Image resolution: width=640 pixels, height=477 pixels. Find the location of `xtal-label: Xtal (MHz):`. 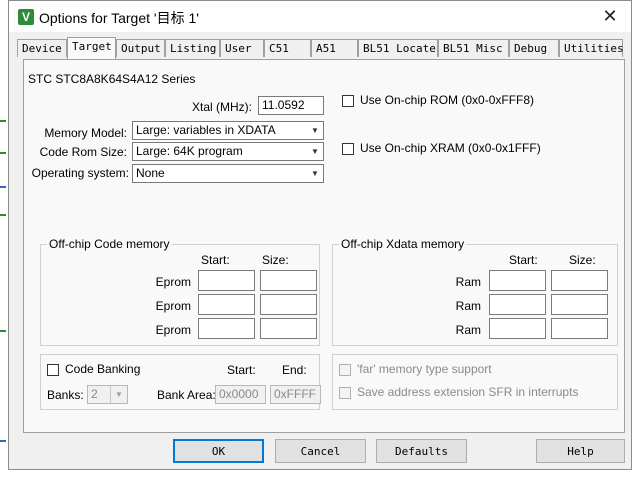

xtal-label: Xtal (MHz): is located at coordinates (222, 107).